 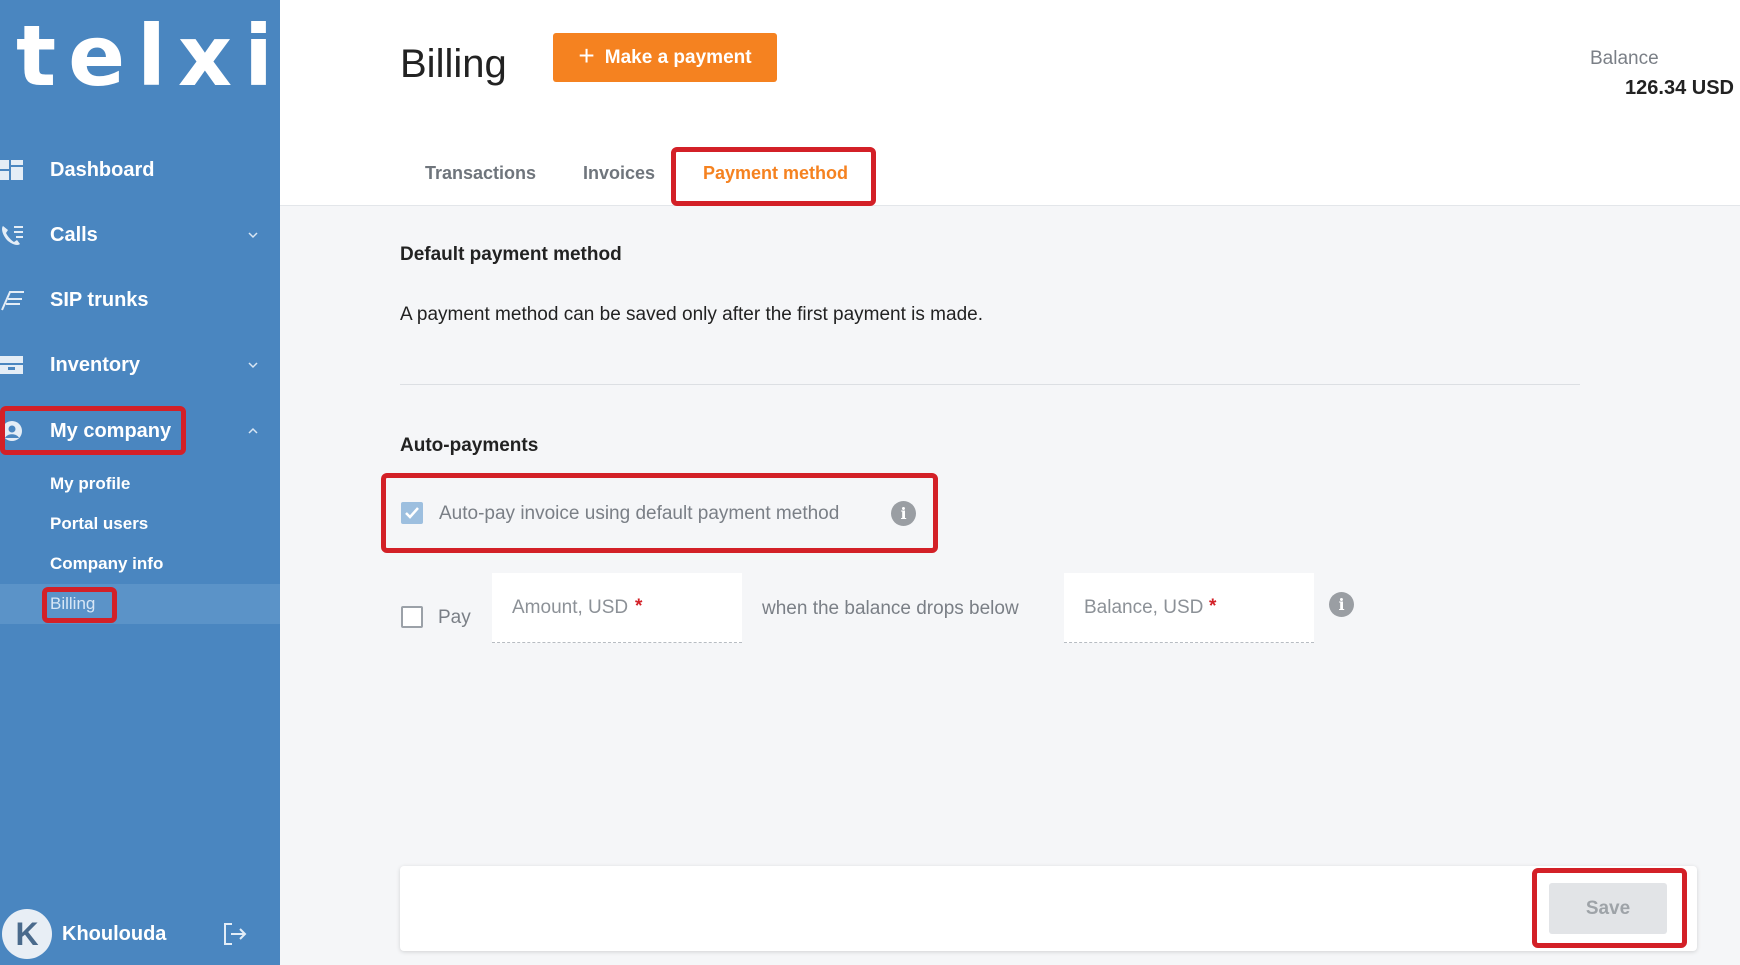 I want to click on balance-value: 126.34 USD, so click(x=1679, y=88).